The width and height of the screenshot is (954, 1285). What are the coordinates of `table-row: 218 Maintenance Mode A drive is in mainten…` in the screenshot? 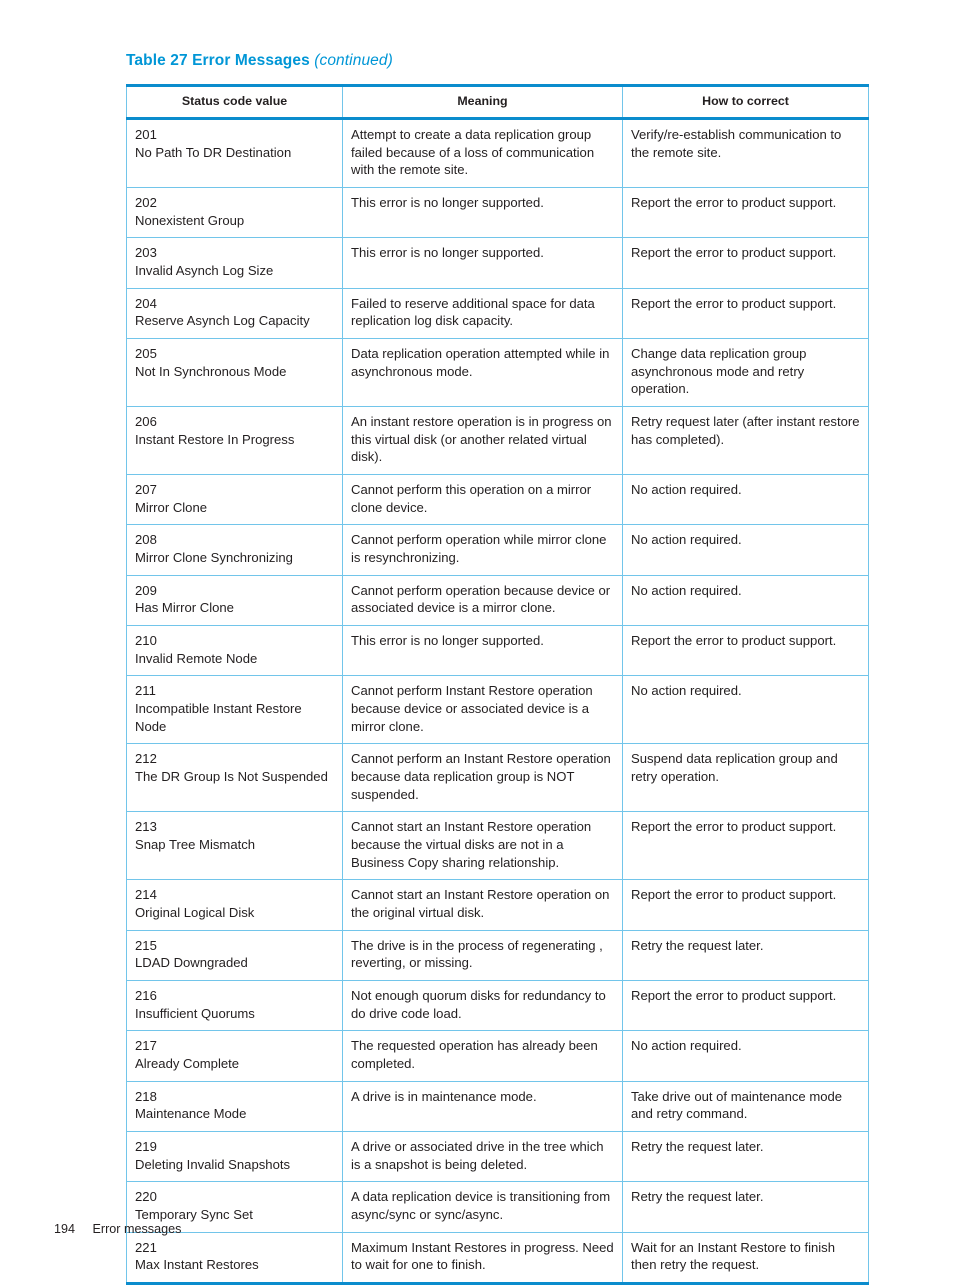 It's located at (497, 1107).